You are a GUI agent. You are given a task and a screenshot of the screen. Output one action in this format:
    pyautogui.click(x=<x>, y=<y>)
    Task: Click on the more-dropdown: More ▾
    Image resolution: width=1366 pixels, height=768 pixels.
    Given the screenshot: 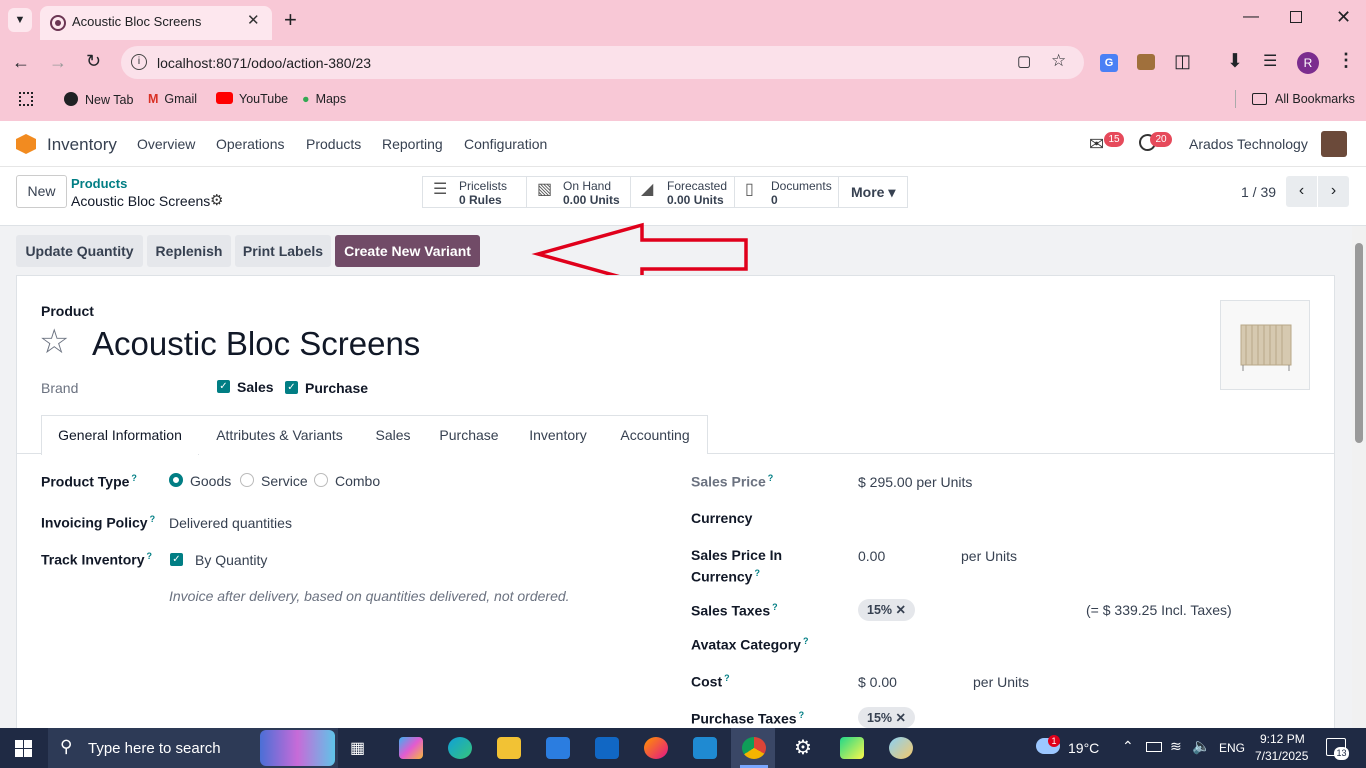 What is the action you would take?
    pyautogui.click(x=873, y=192)
    